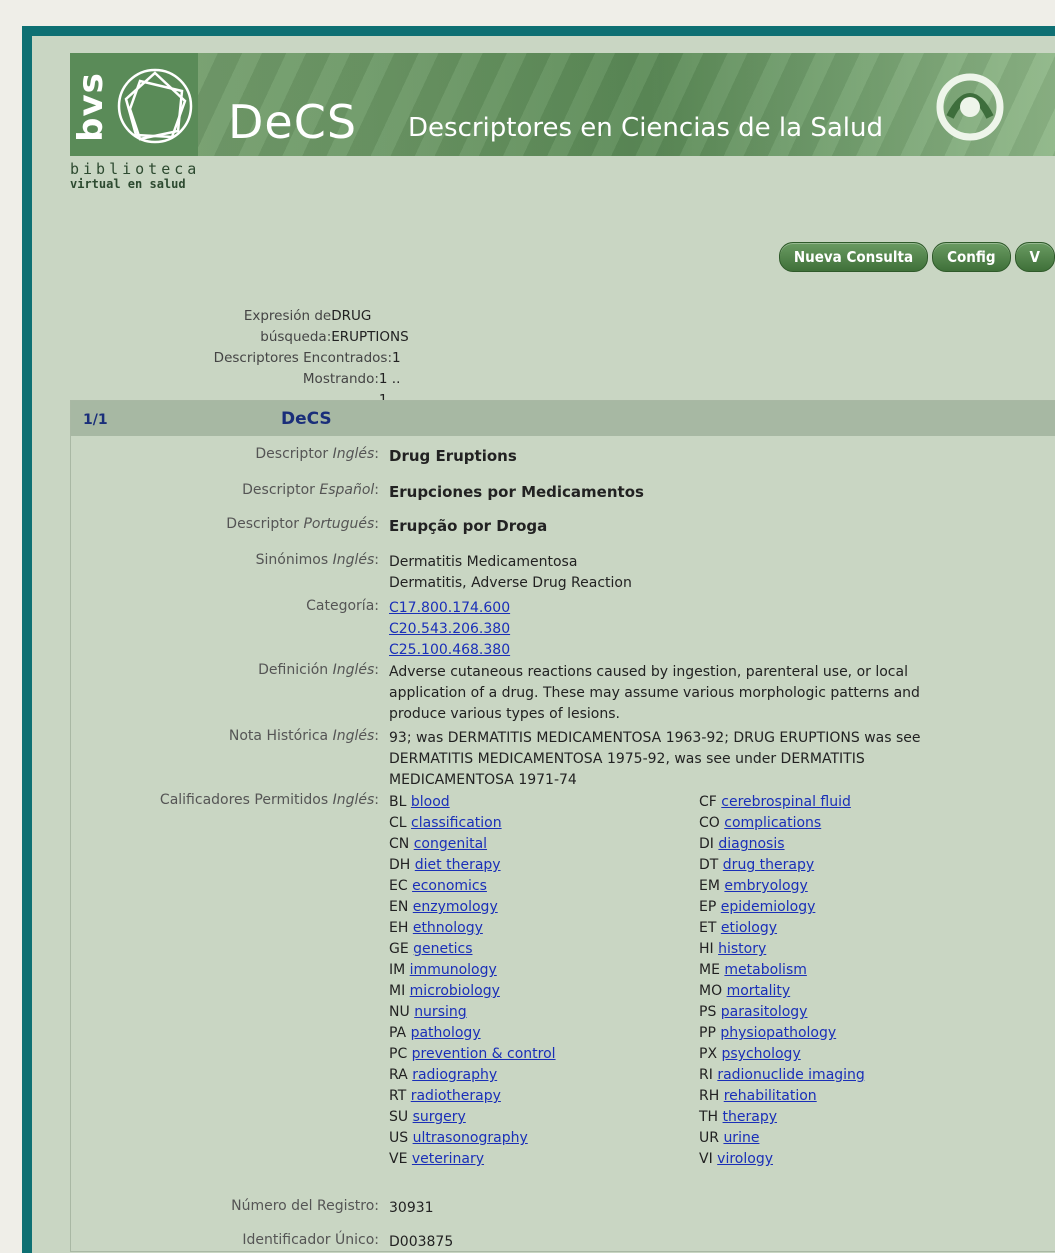 The image size is (1055, 1253). I want to click on qualifier-link: complications, so click(772, 823).